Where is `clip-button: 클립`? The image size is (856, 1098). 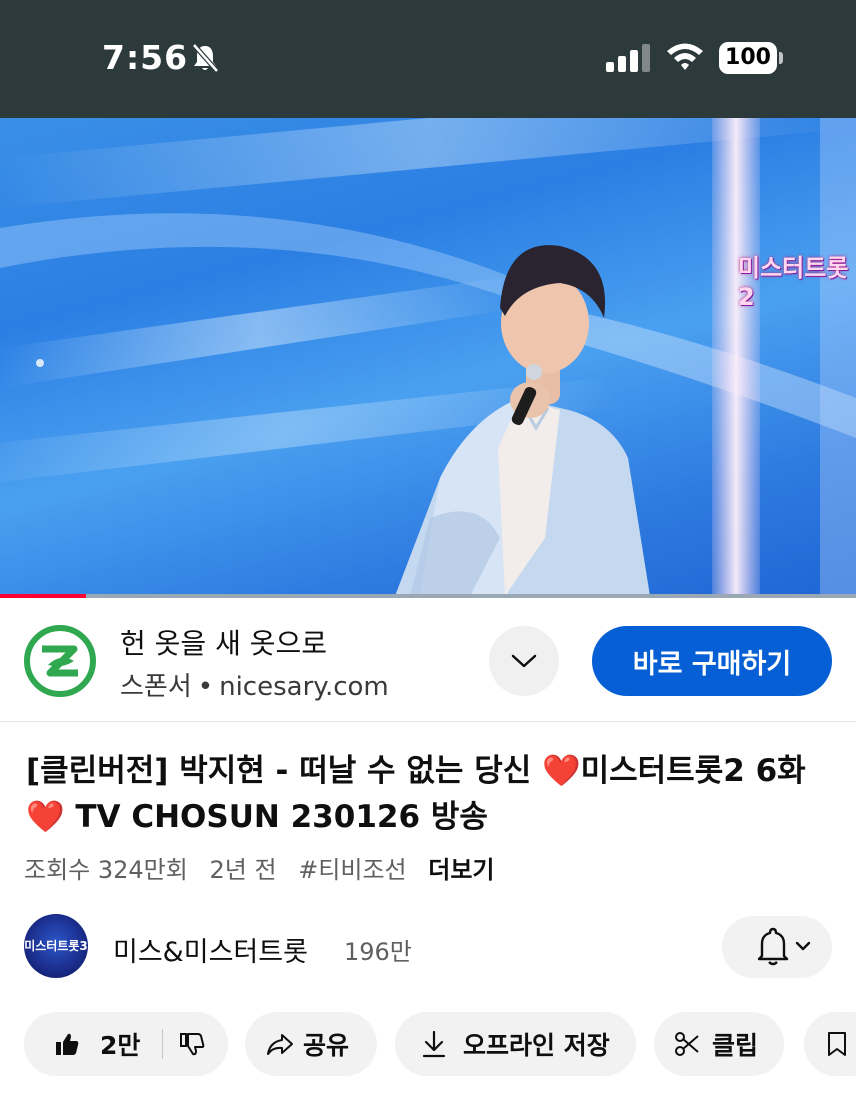
clip-button: 클립 is located at coordinates (719, 1044).